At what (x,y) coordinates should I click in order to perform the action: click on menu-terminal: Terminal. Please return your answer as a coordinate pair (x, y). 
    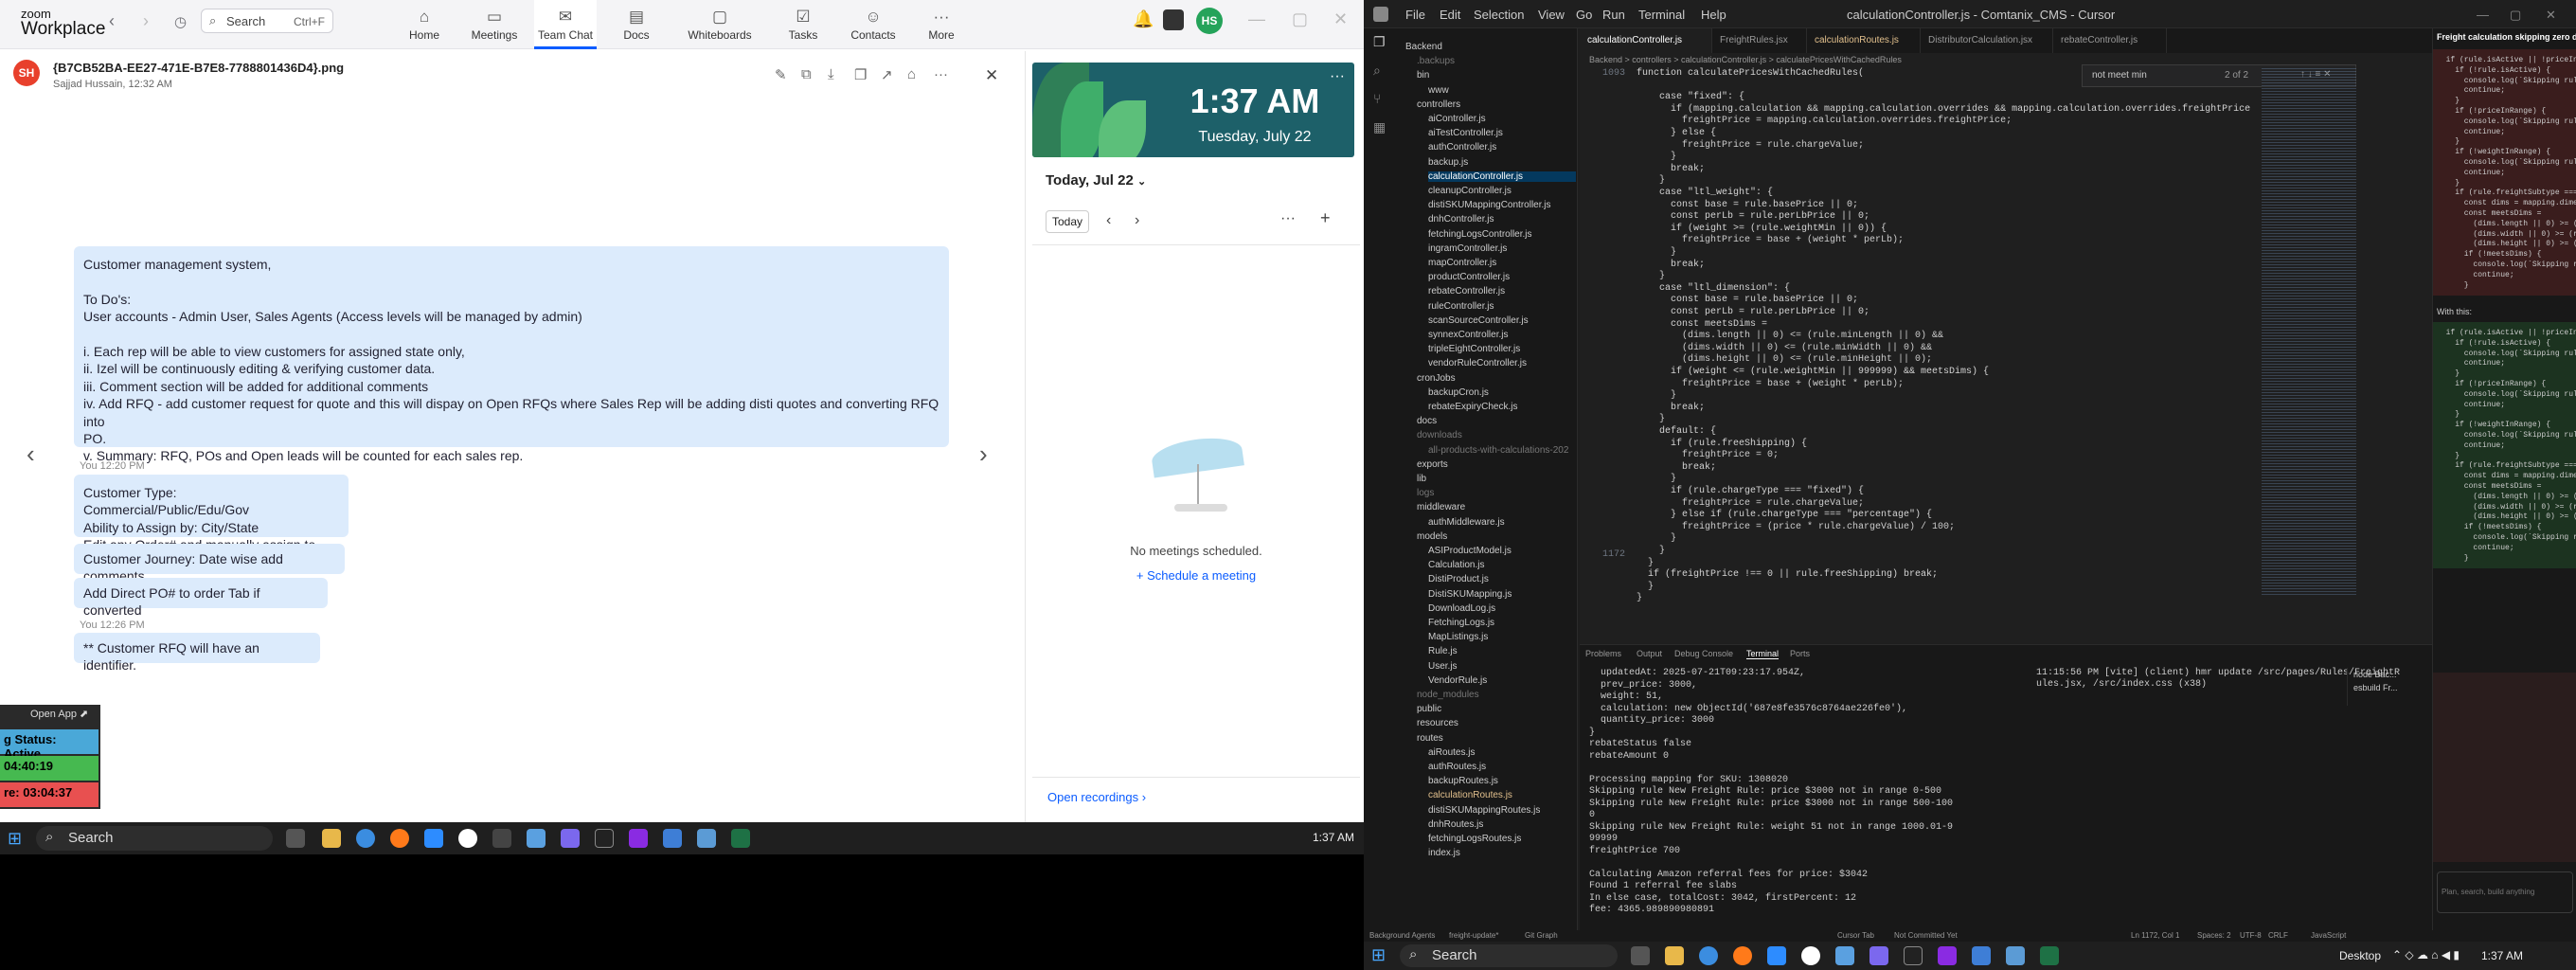
    Looking at the image, I should click on (1661, 15).